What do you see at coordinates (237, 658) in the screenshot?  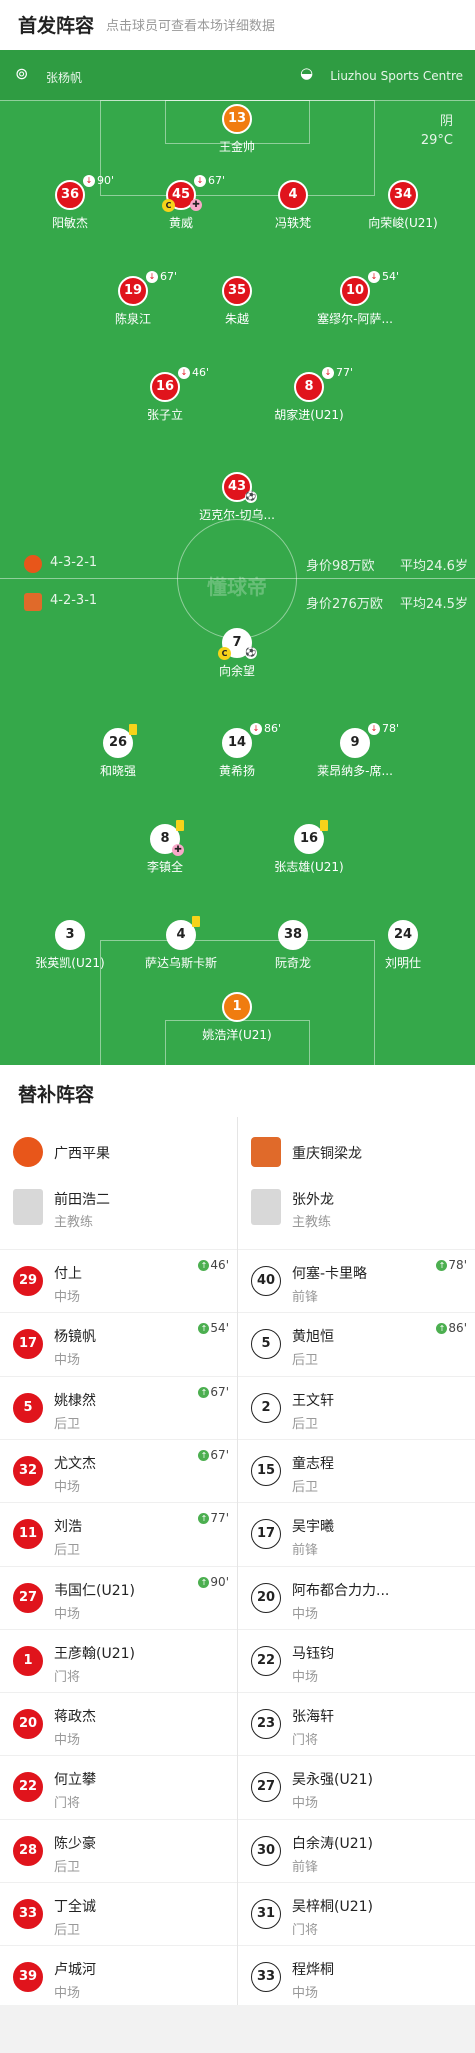 I see `player-away-0: 7 向余望 C ⚽` at bounding box center [237, 658].